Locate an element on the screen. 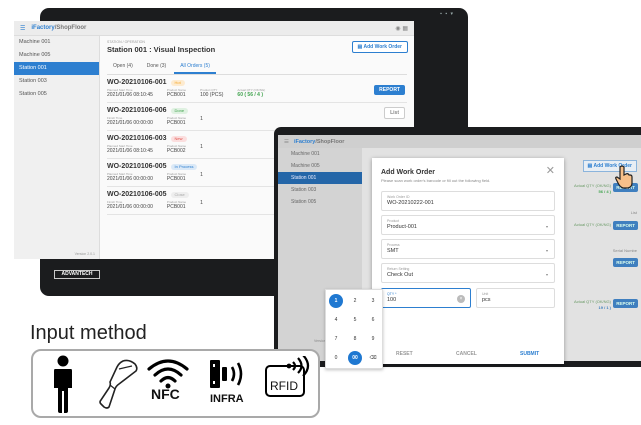  field-label: Unit is located at coordinates (485, 294).